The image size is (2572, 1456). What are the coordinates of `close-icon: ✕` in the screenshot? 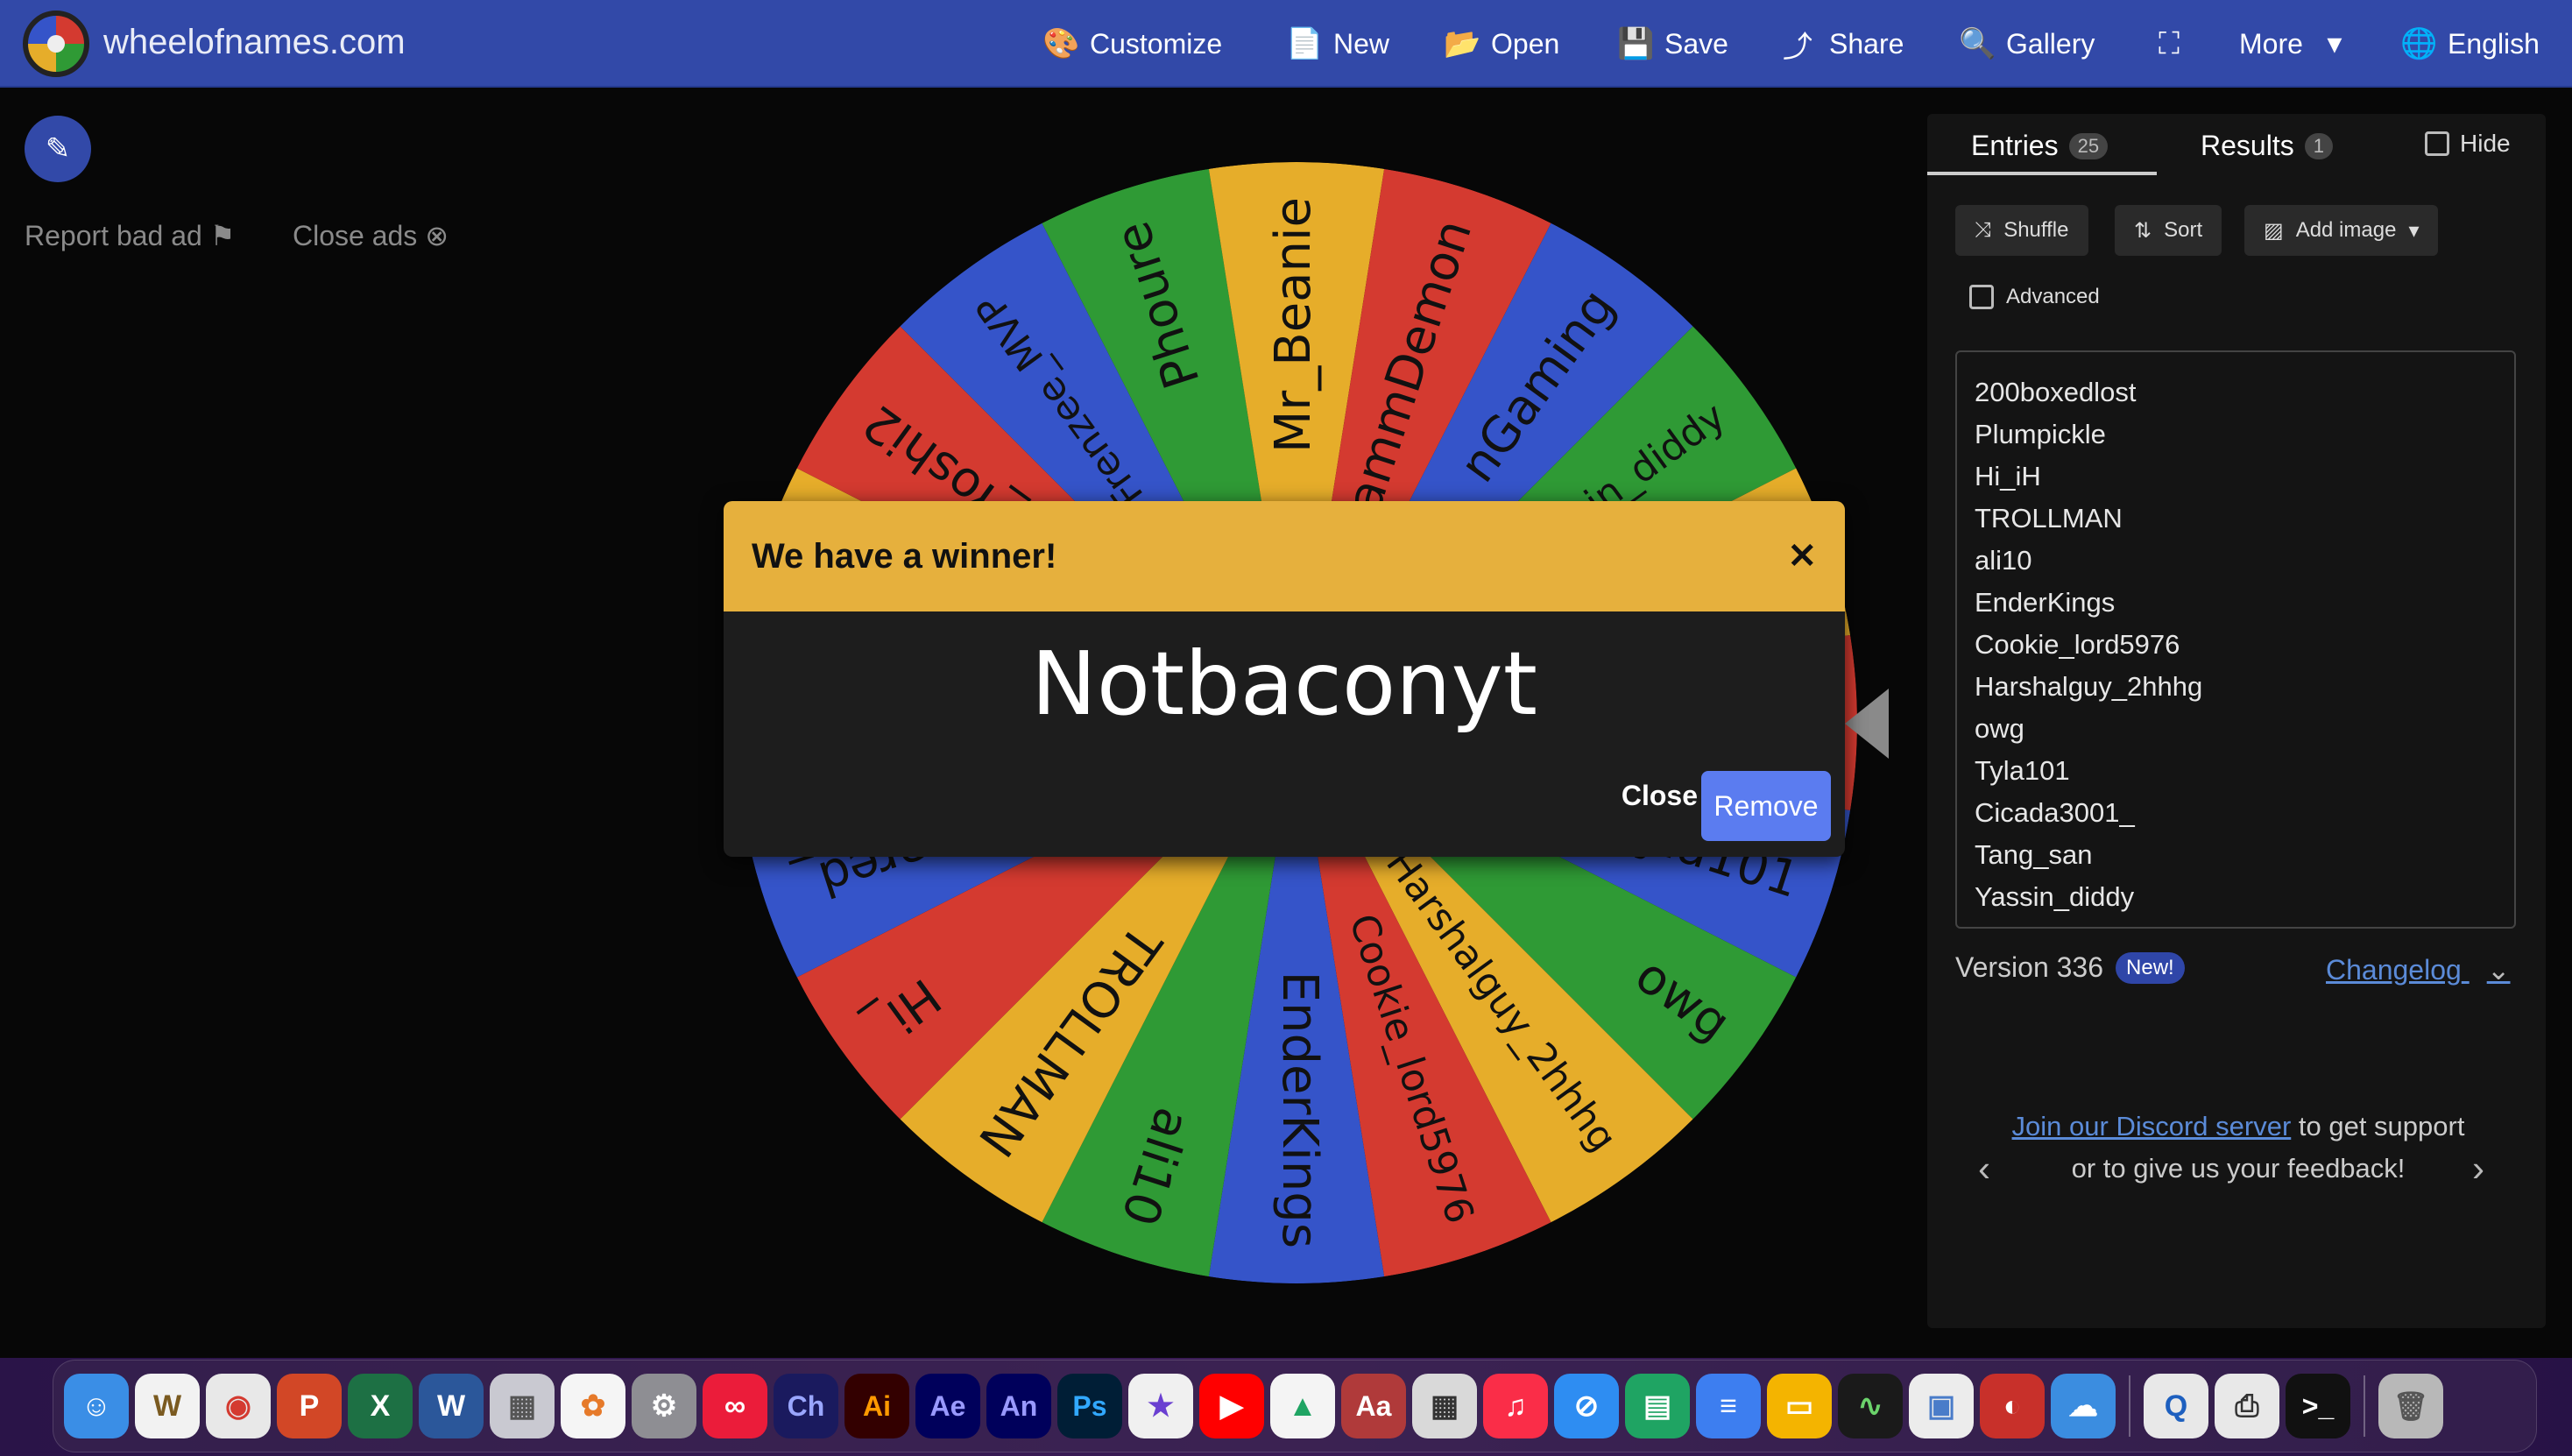 It's located at (1802, 556).